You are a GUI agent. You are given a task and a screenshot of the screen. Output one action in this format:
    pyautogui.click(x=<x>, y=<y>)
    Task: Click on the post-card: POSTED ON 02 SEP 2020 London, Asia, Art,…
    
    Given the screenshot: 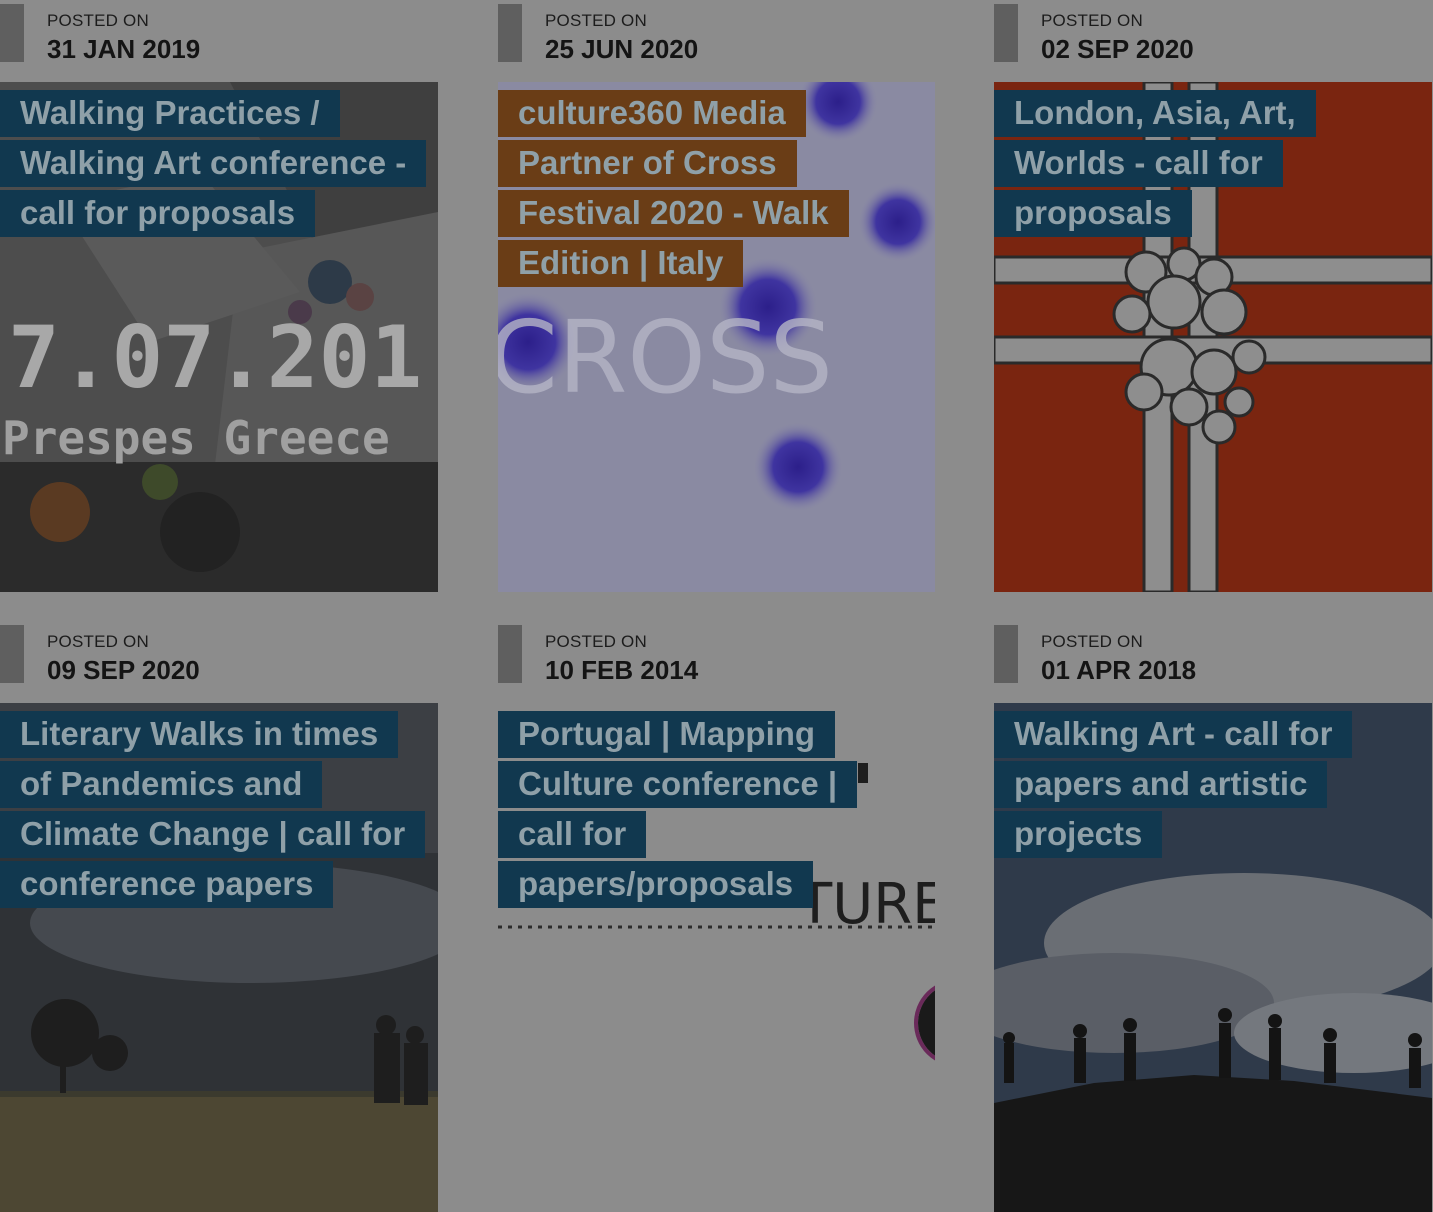 What is the action you would take?
    pyautogui.click(x=1213, y=296)
    